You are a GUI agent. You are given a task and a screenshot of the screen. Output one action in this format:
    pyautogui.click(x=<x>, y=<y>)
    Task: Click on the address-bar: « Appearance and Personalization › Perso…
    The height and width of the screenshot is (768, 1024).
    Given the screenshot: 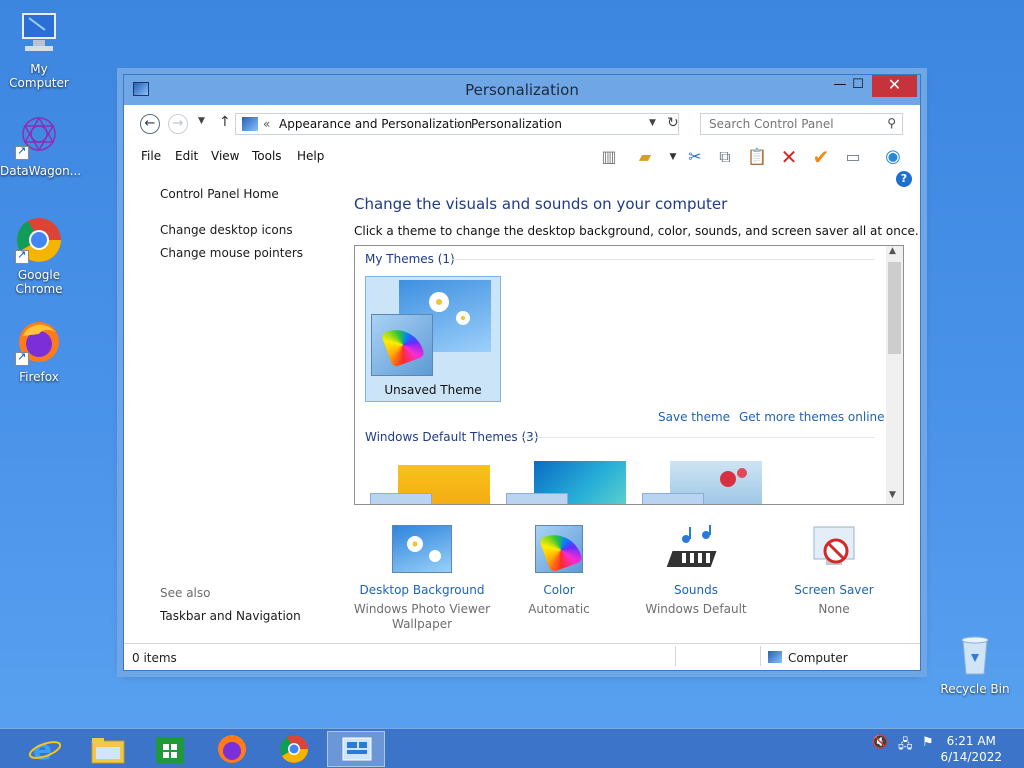 What is the action you would take?
    pyautogui.click(x=457, y=124)
    